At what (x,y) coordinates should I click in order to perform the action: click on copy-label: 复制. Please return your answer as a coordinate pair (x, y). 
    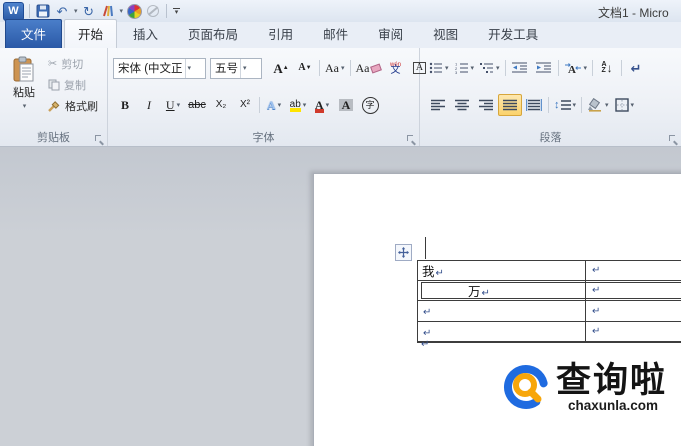
    Looking at the image, I should click on (75, 85).